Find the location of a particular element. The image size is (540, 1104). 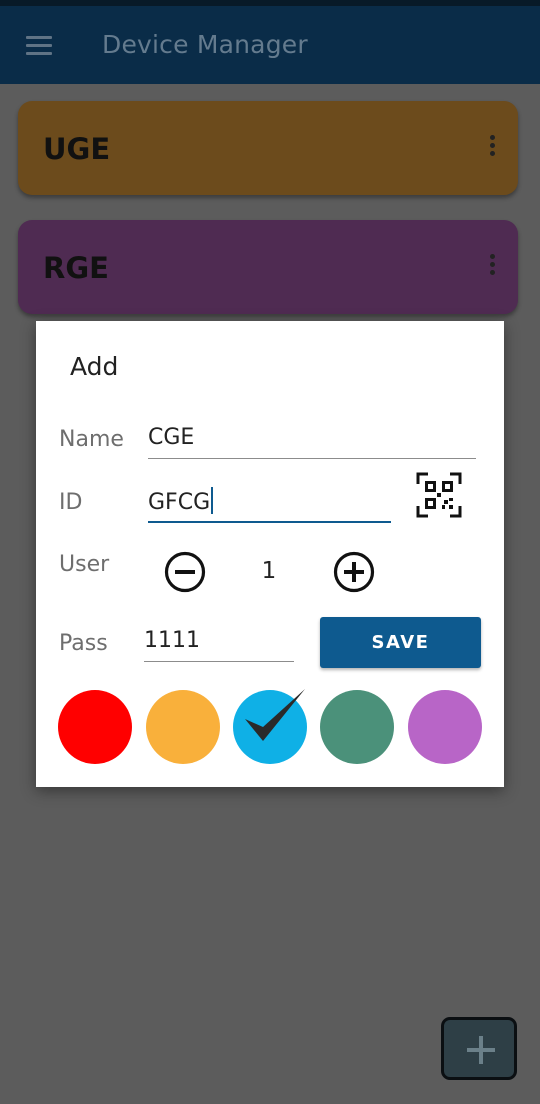

id-label: ID is located at coordinates (71, 502).